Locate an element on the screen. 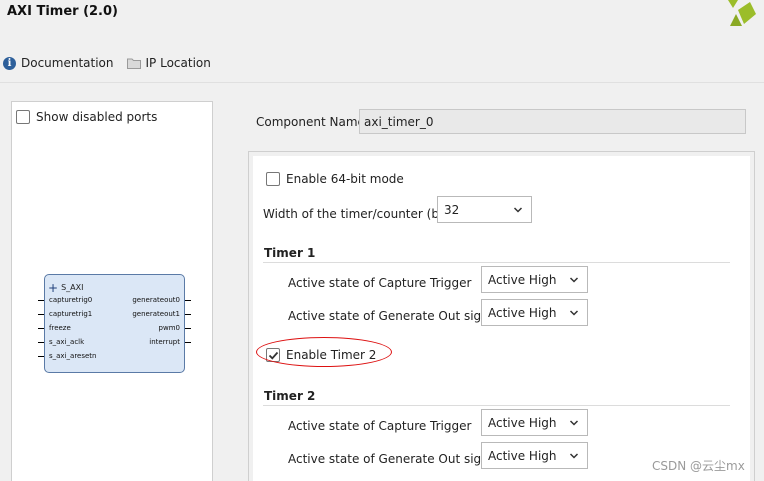 The width and height of the screenshot is (764, 481). port-generateout0: generateout0 is located at coordinates (156, 300).